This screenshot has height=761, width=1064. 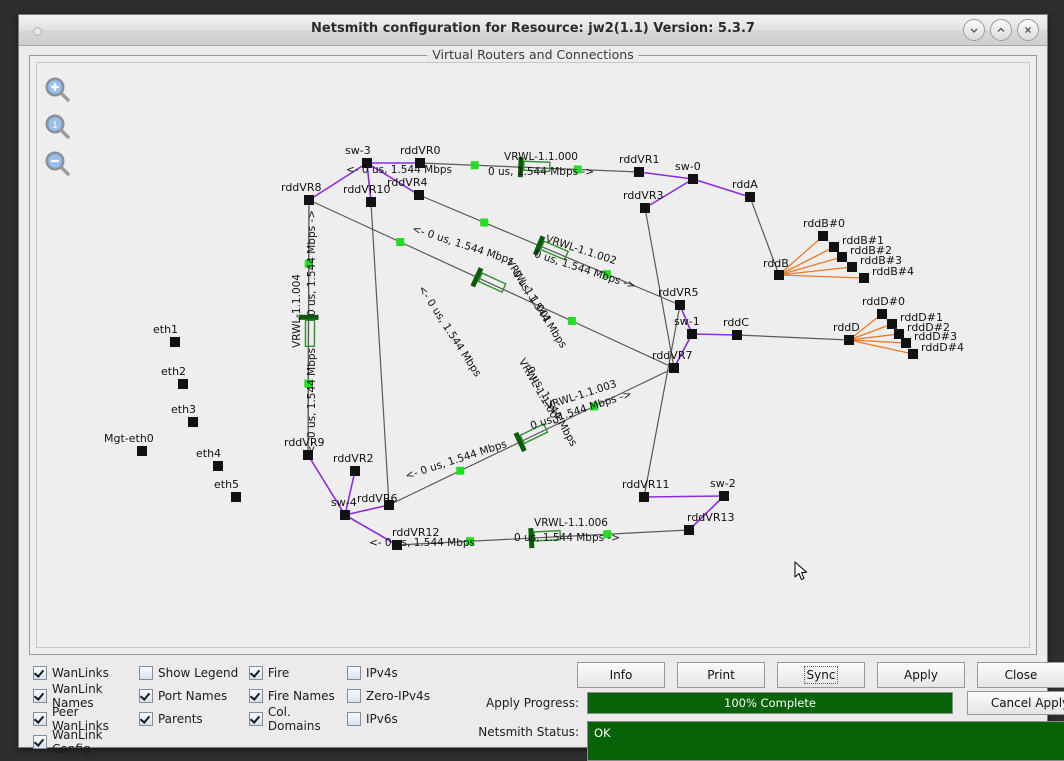 I want to click on zoom-out-icon, so click(x=58, y=164).